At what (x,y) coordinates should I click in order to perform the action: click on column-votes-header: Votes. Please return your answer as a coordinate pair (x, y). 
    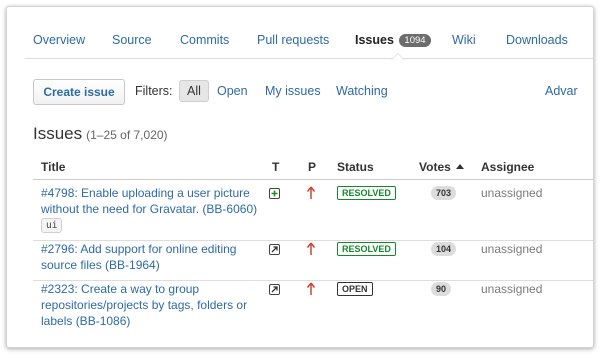
    Looking at the image, I should click on (441, 167).